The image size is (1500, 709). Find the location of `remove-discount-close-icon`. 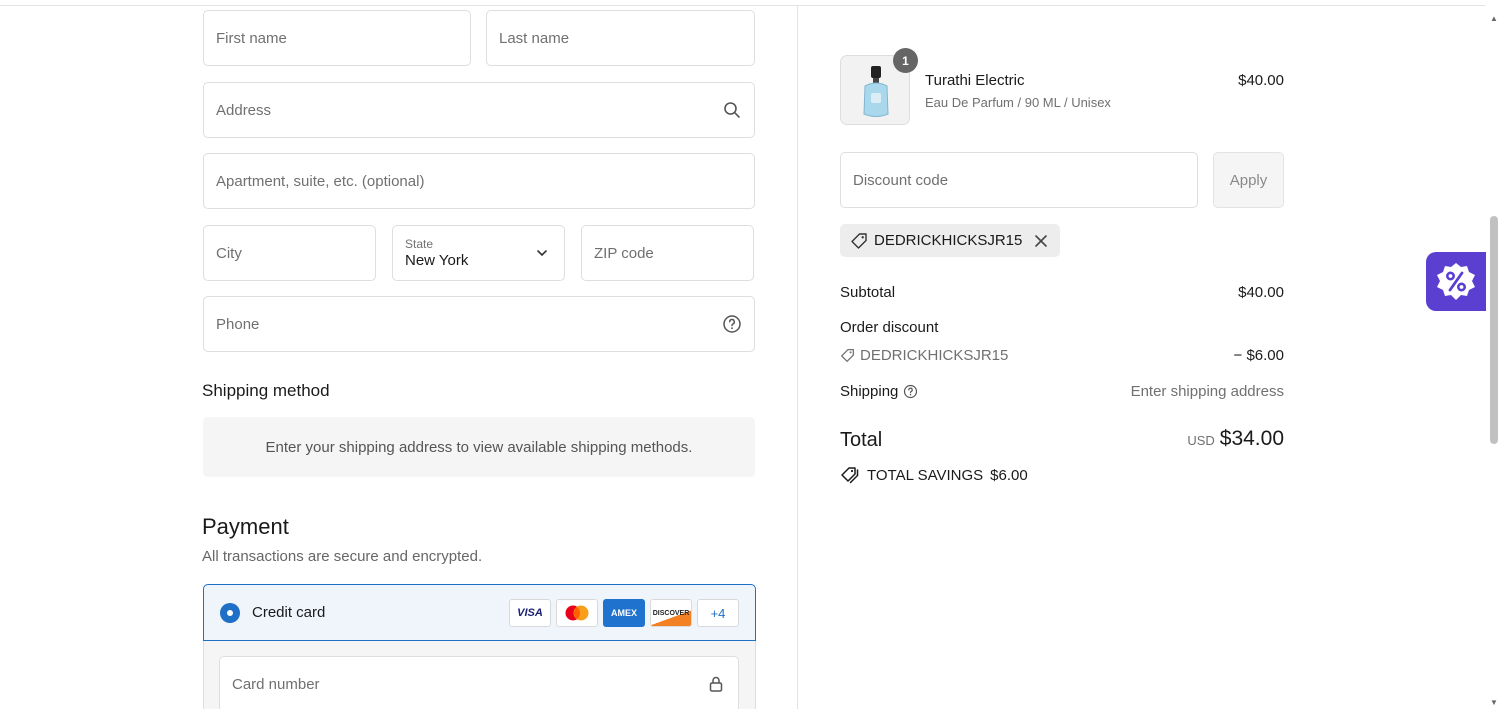

remove-discount-close-icon is located at coordinates (1041, 241).